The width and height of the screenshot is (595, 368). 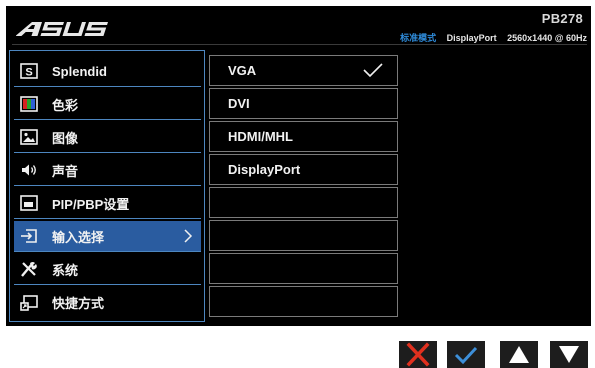 I want to click on close-icon, so click(x=418, y=354).